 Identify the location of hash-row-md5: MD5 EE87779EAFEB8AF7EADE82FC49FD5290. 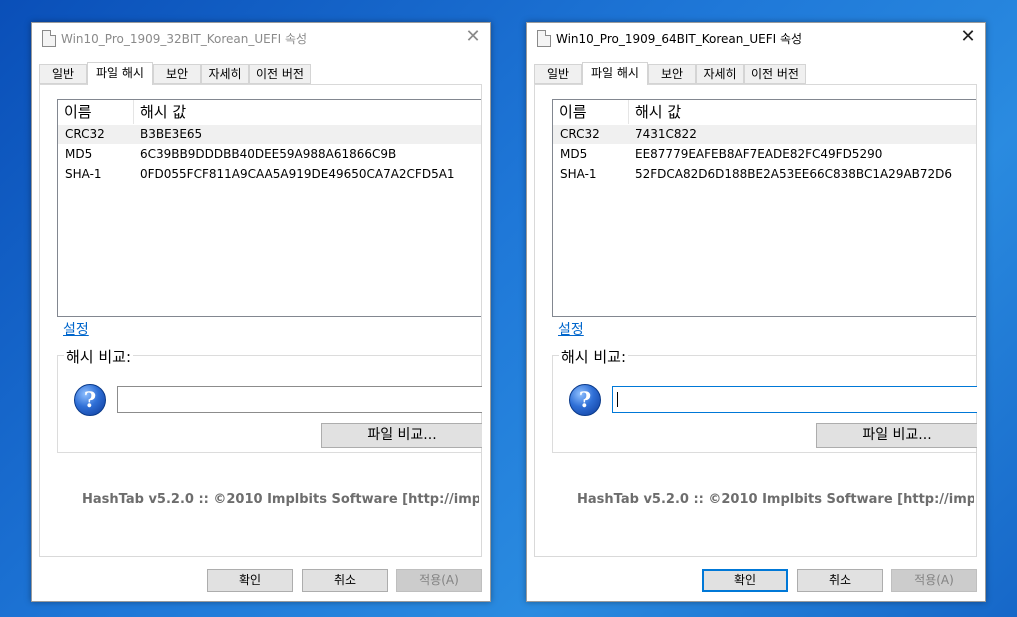
(764, 154).